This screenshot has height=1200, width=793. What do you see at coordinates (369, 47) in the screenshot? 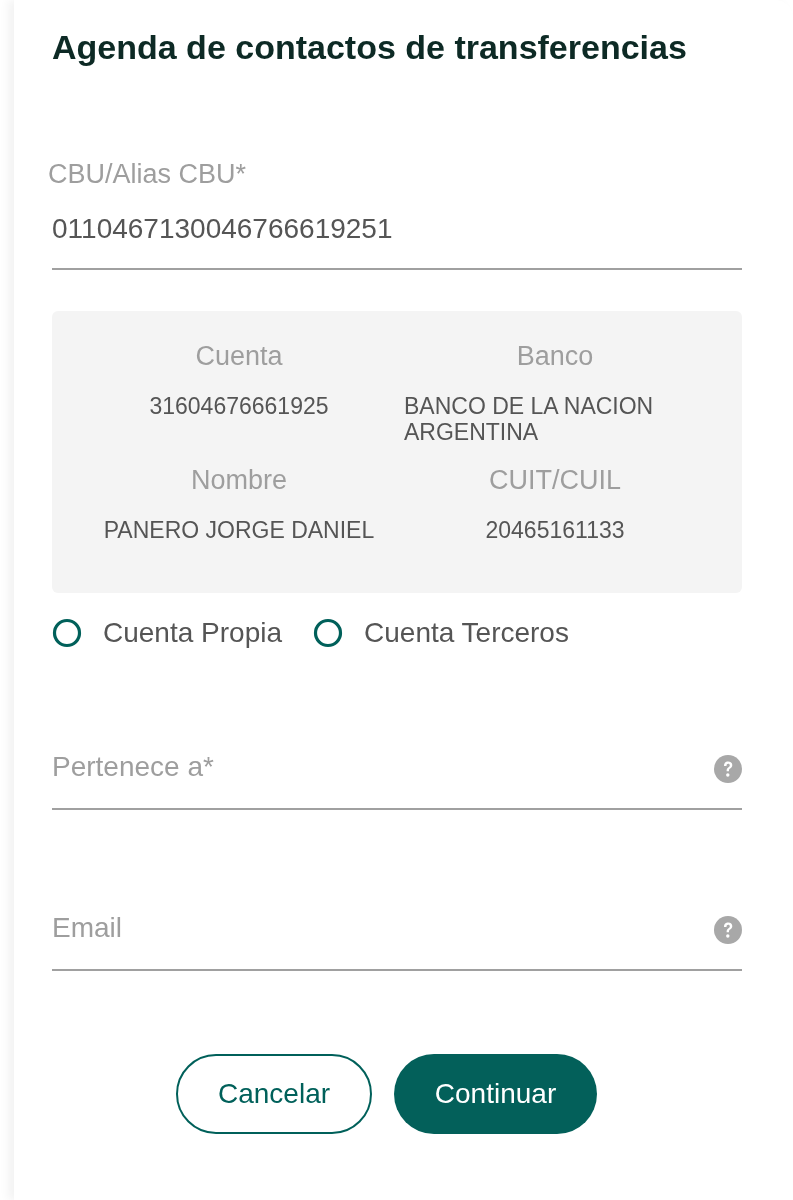
I see `dialog-title: Agenda de contactos de transferencias` at bounding box center [369, 47].